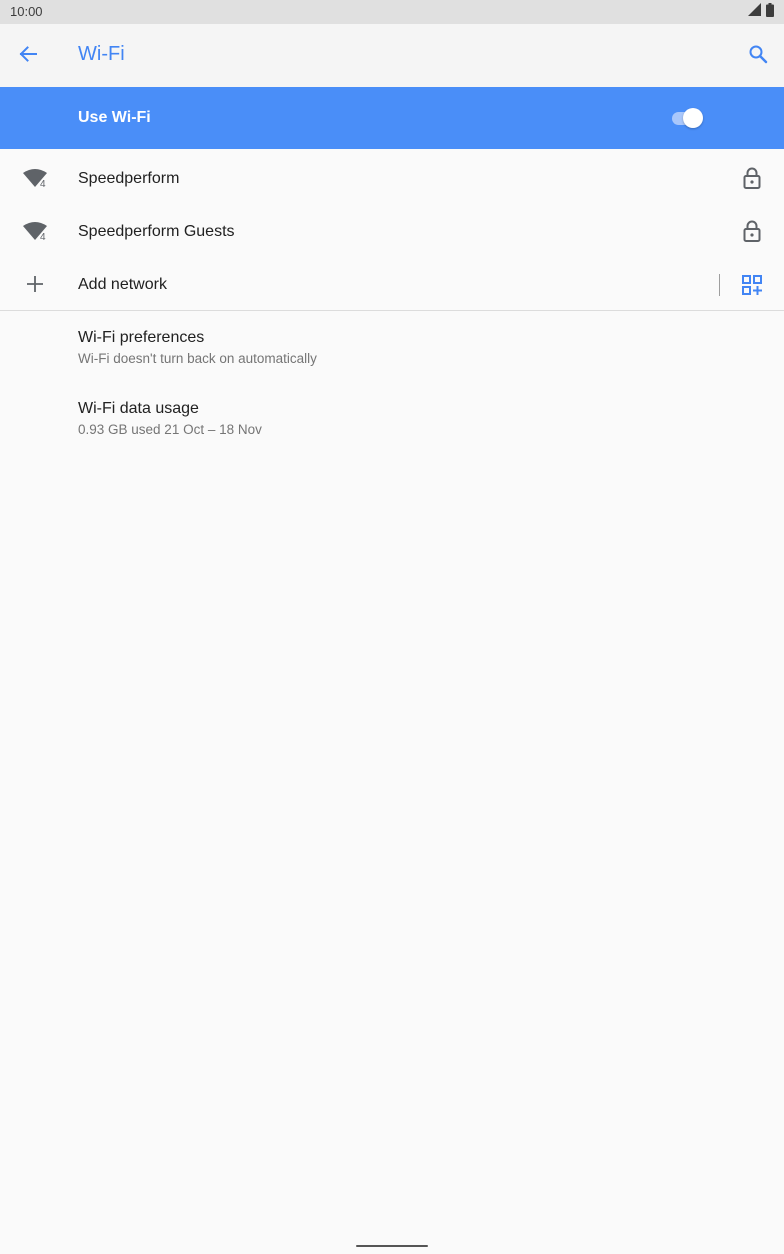 The height and width of the screenshot is (1254, 784). I want to click on pref-summary: 0.93 GB used 21 Oct – 18 Nov, so click(170, 429).